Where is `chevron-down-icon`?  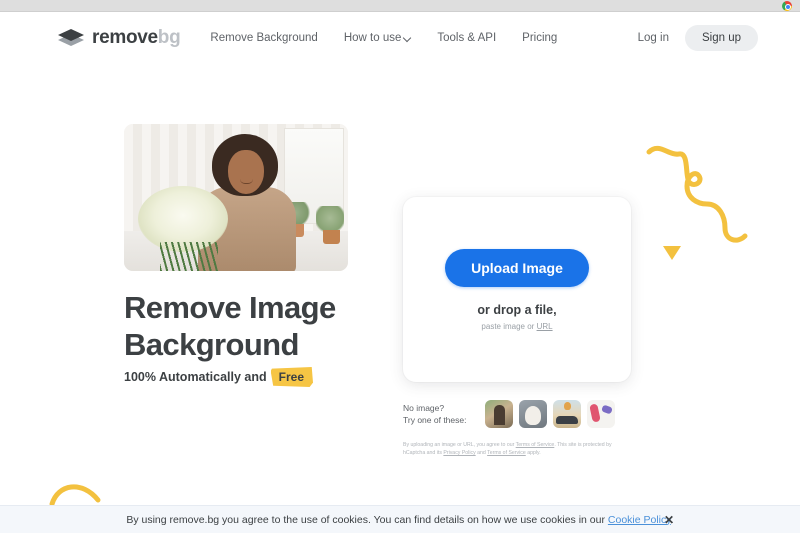 chevron-down-icon is located at coordinates (407, 38).